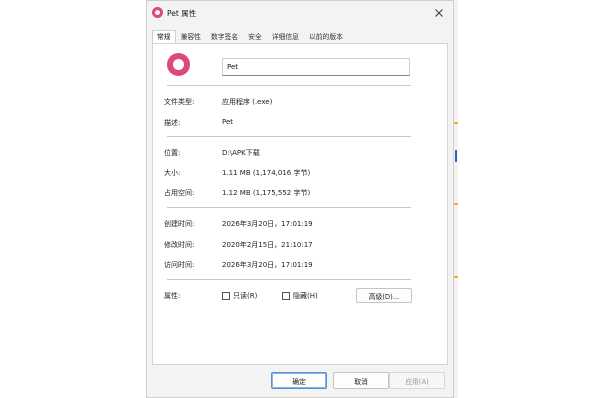 The image size is (600, 398). Describe the element at coordinates (417, 380) in the screenshot. I see `apply-button: 应用(A)` at that location.